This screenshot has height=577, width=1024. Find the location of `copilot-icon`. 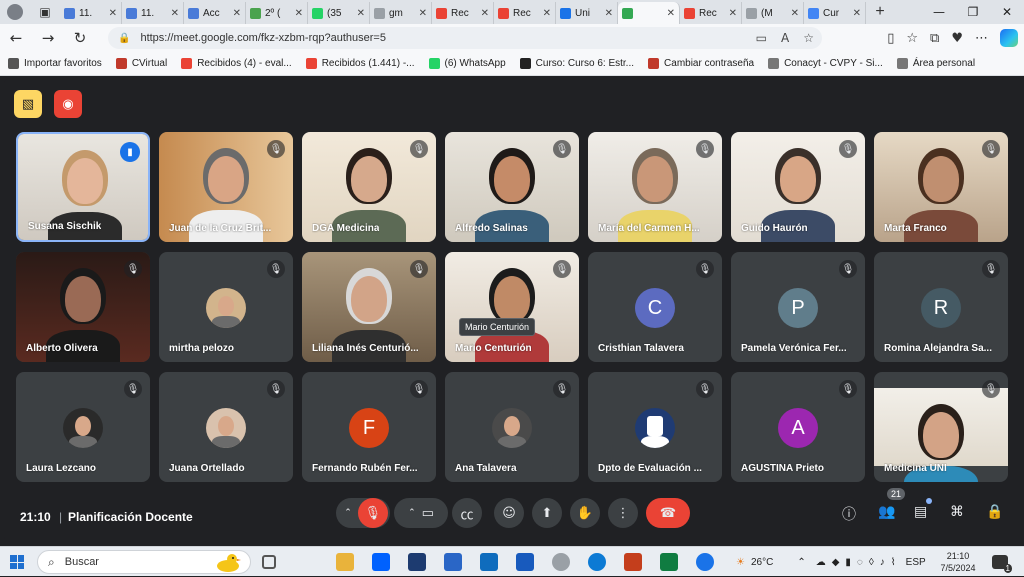

copilot-icon is located at coordinates (1009, 38).